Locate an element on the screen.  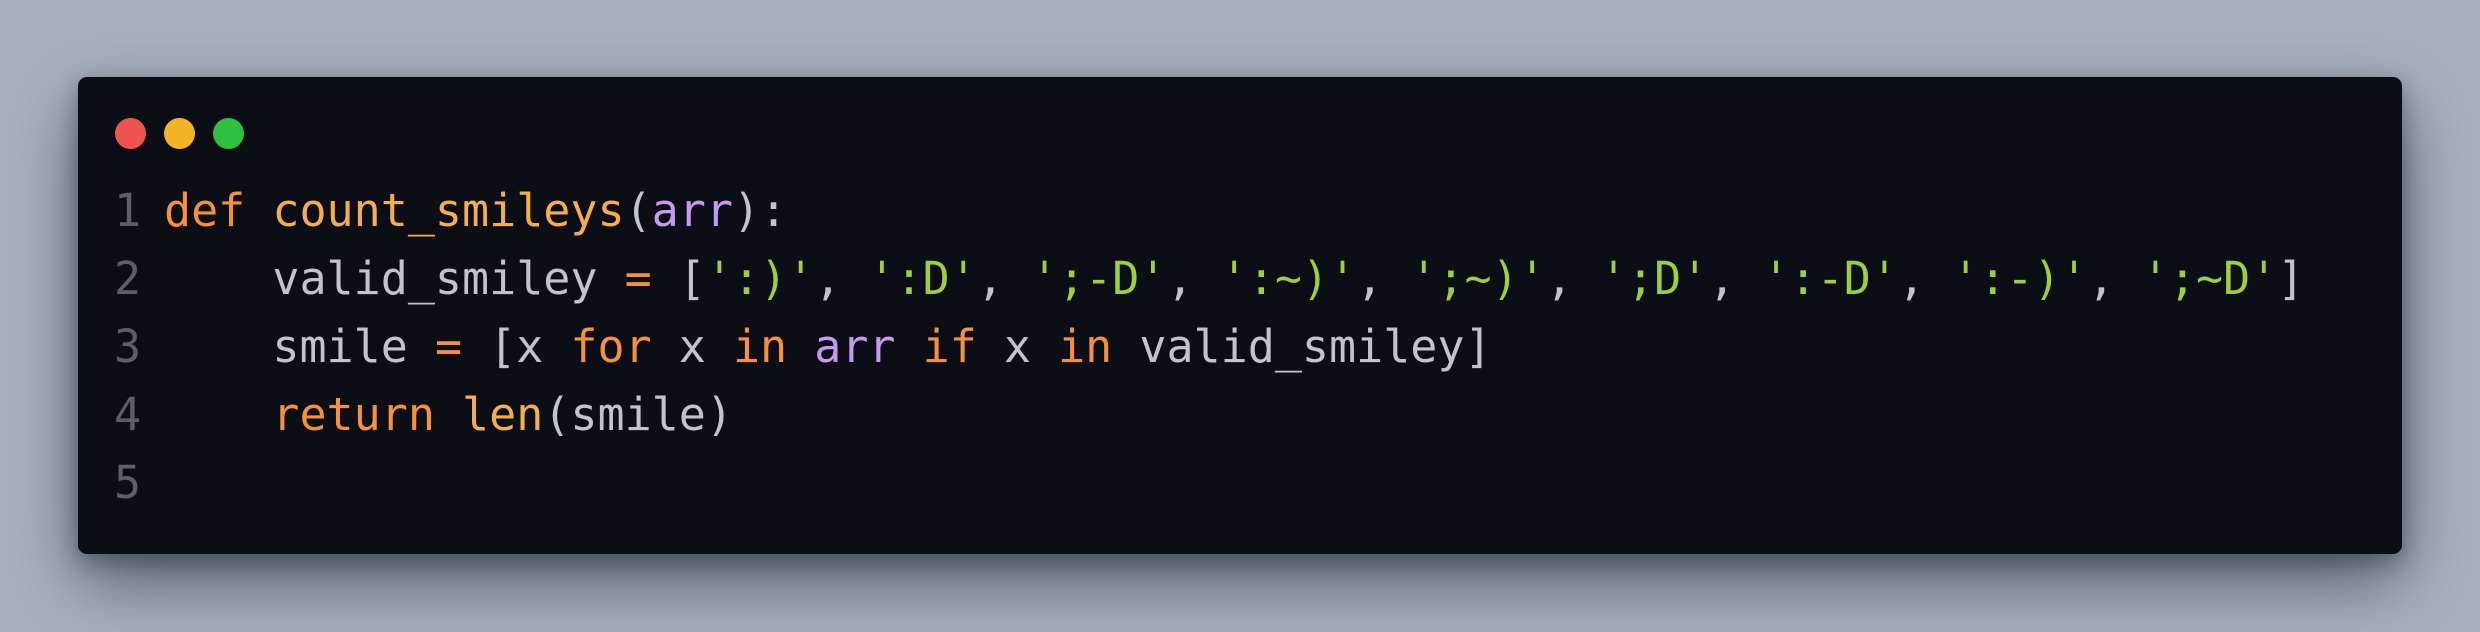
code-text: def count_smileys(arr): is located at coordinates (475, 211).